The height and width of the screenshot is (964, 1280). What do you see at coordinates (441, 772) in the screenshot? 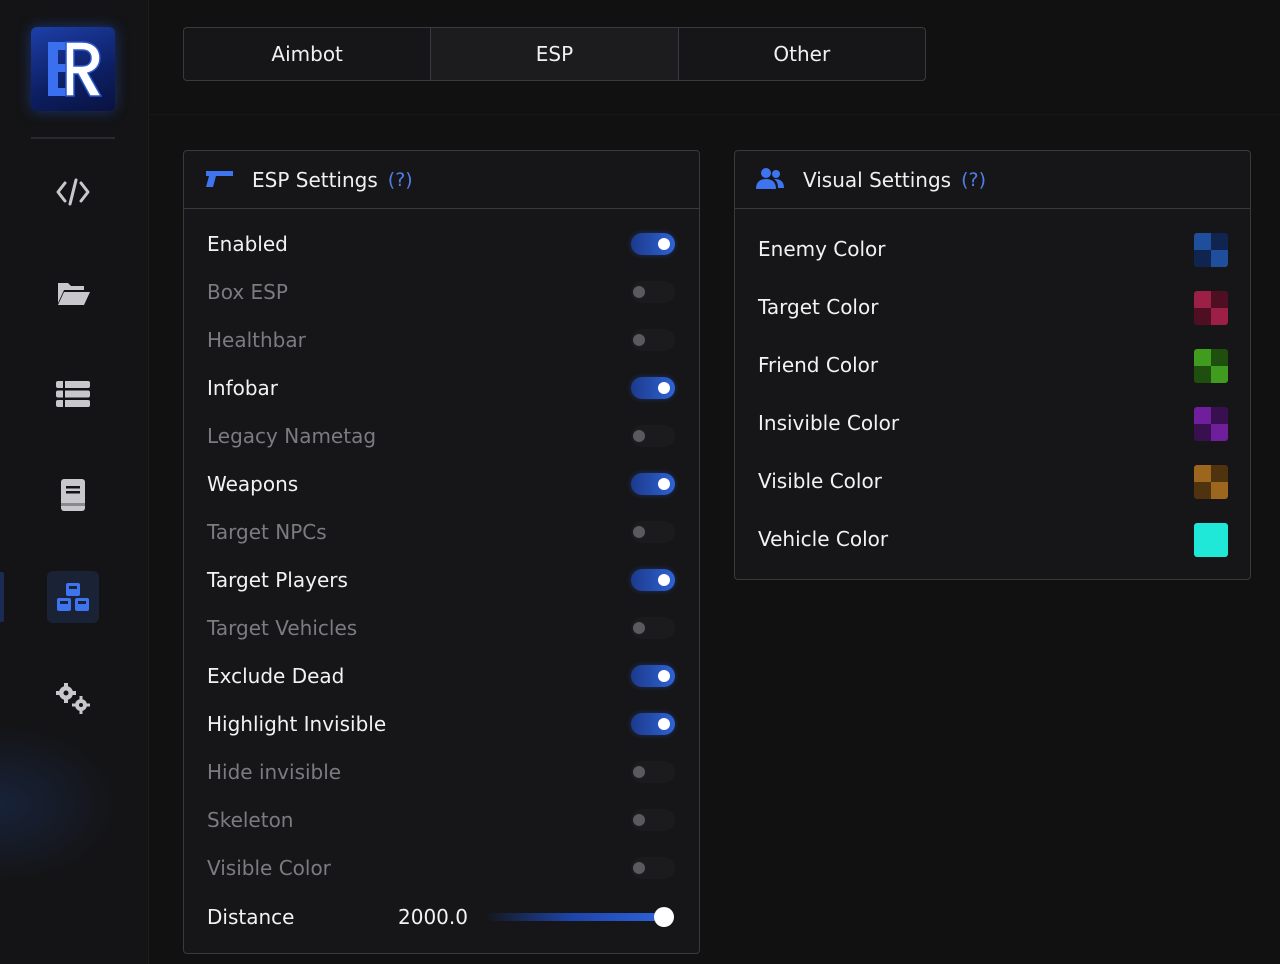
I see `toggle-row-hide-invisible: Hide invisible` at bounding box center [441, 772].